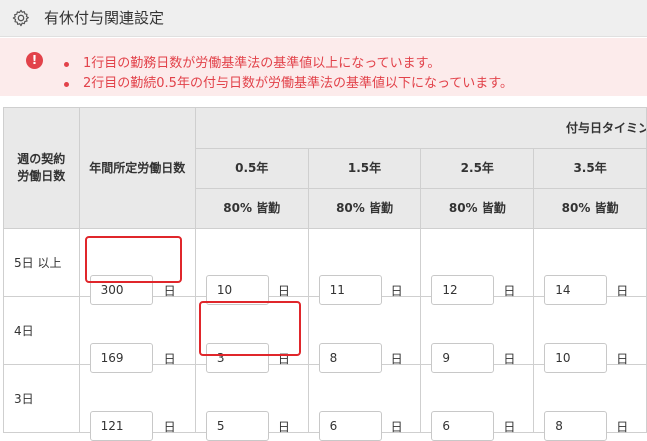 Image resolution: width=647 pixels, height=441 pixels. I want to click on col-annual-days-header: 年間所定労働日数, so click(137, 168).